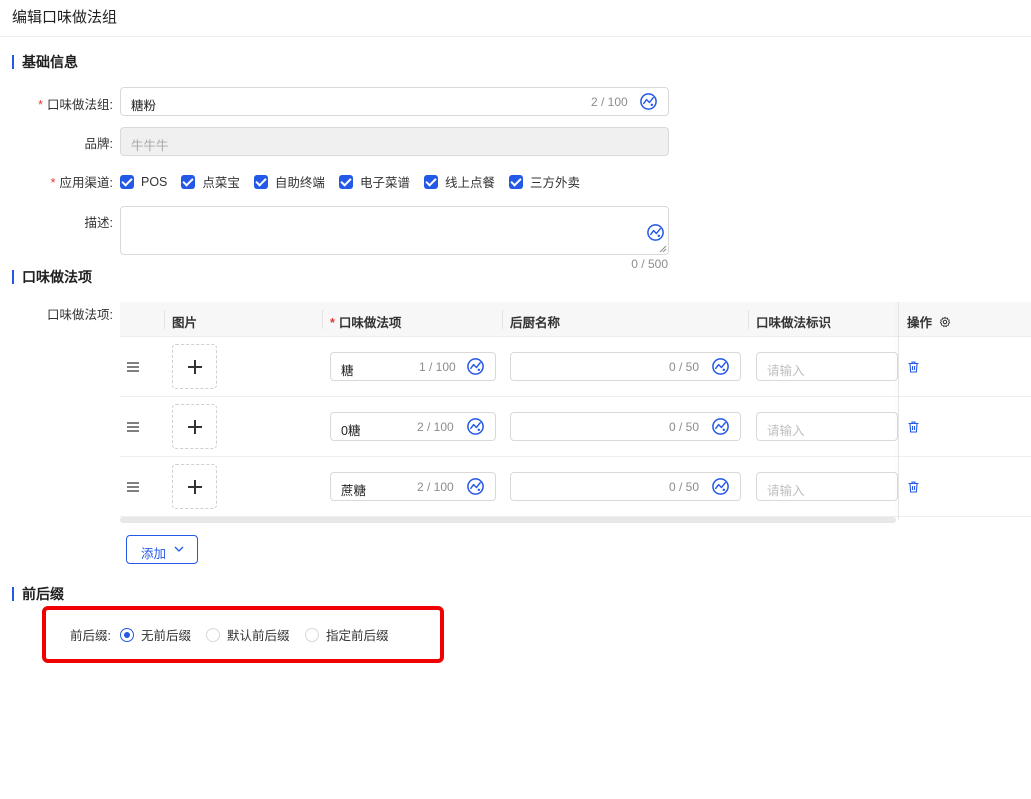 The image size is (1031, 799). I want to click on column-header-kitchen: 后厨名称, so click(535, 323).